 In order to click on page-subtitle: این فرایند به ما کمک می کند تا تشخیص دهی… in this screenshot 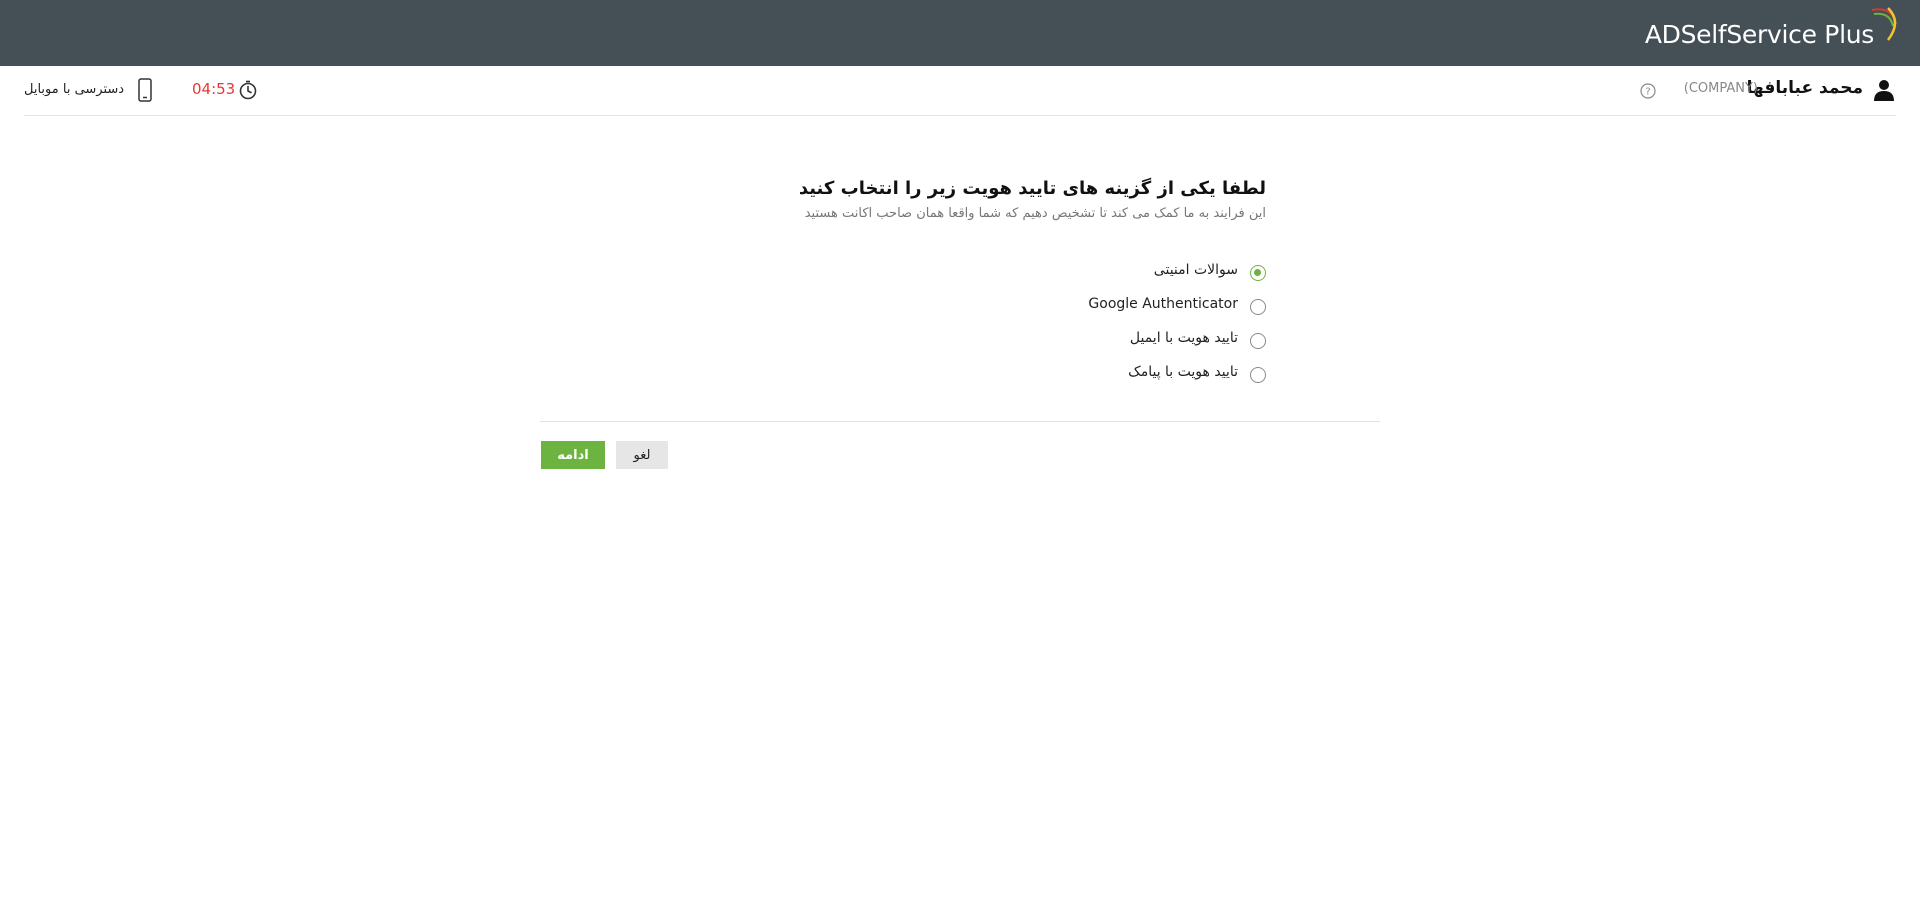, I will do `click(1035, 213)`.